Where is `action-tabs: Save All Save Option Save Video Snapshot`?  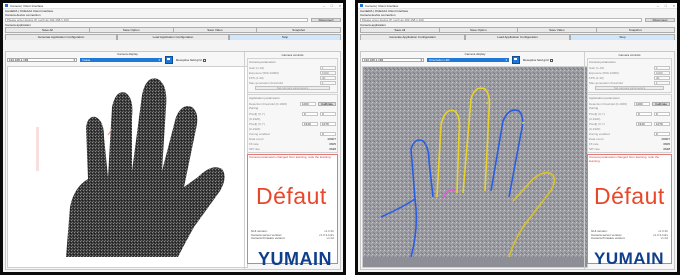 action-tabs: Save All Save Option Save Video Snapshot is located at coordinates (173, 30).